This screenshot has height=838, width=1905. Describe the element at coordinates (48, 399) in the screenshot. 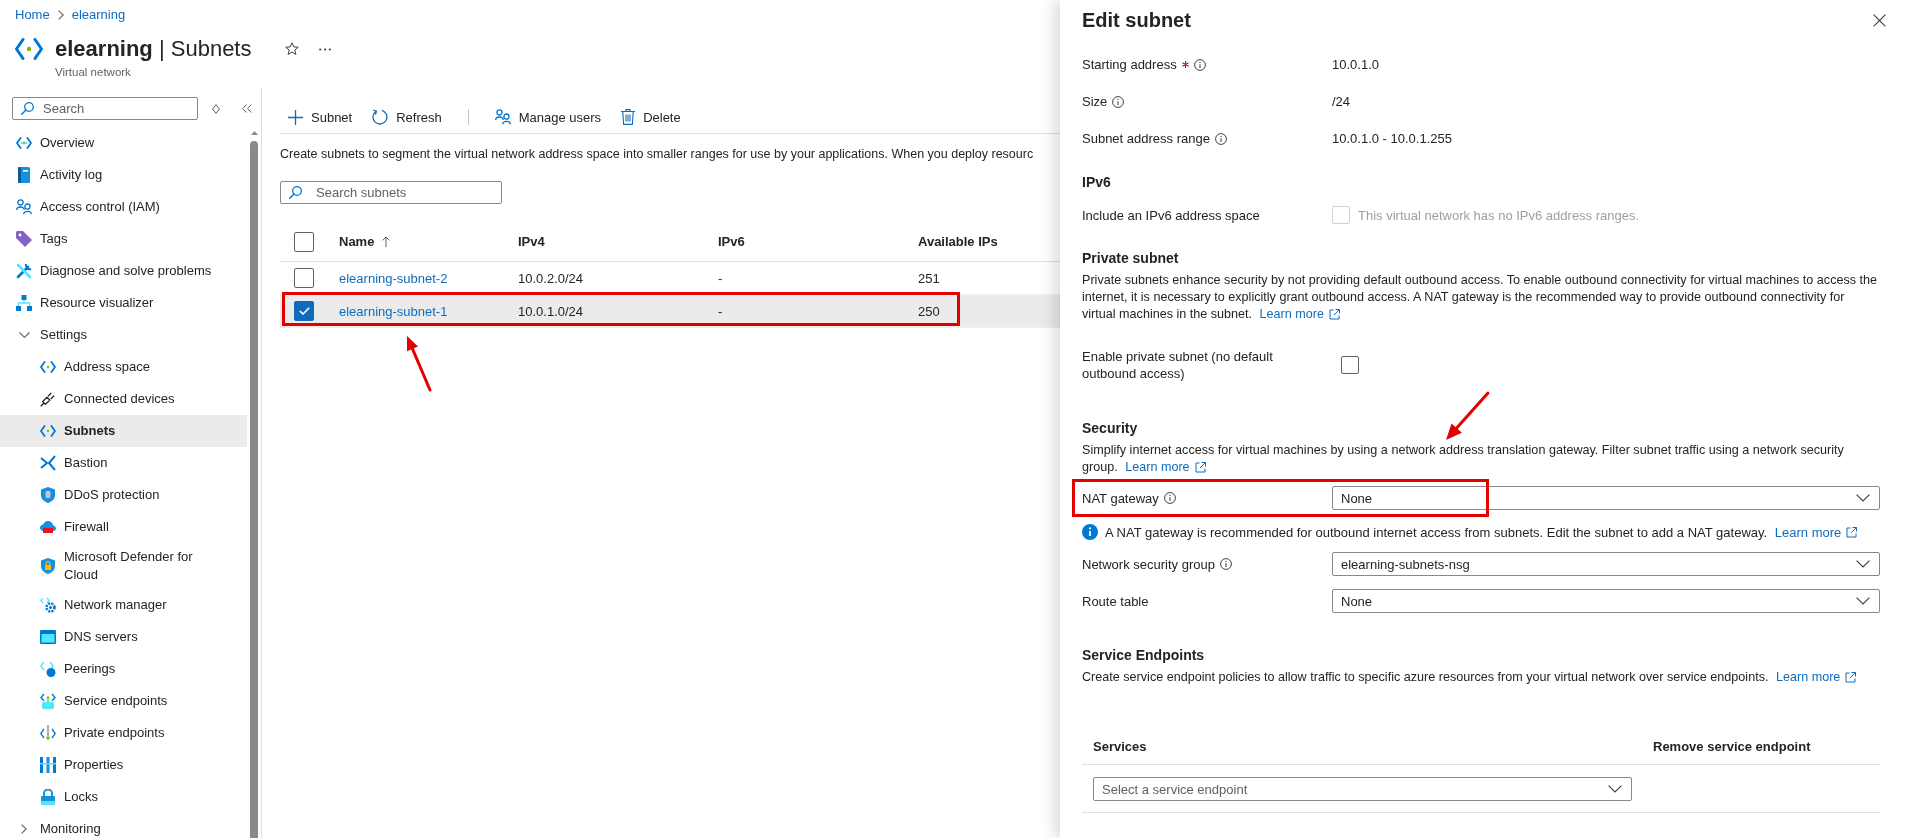

I see `plug-icon` at that location.